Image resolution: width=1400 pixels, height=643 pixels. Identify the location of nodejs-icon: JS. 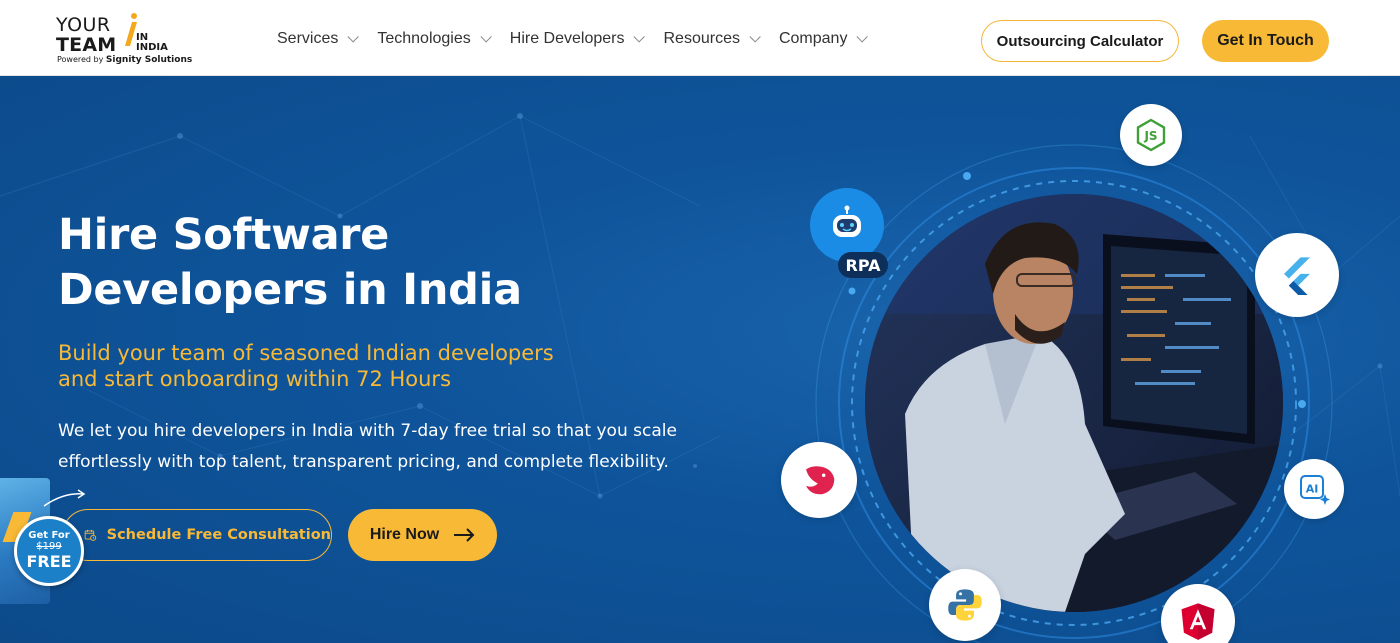
(1151, 135).